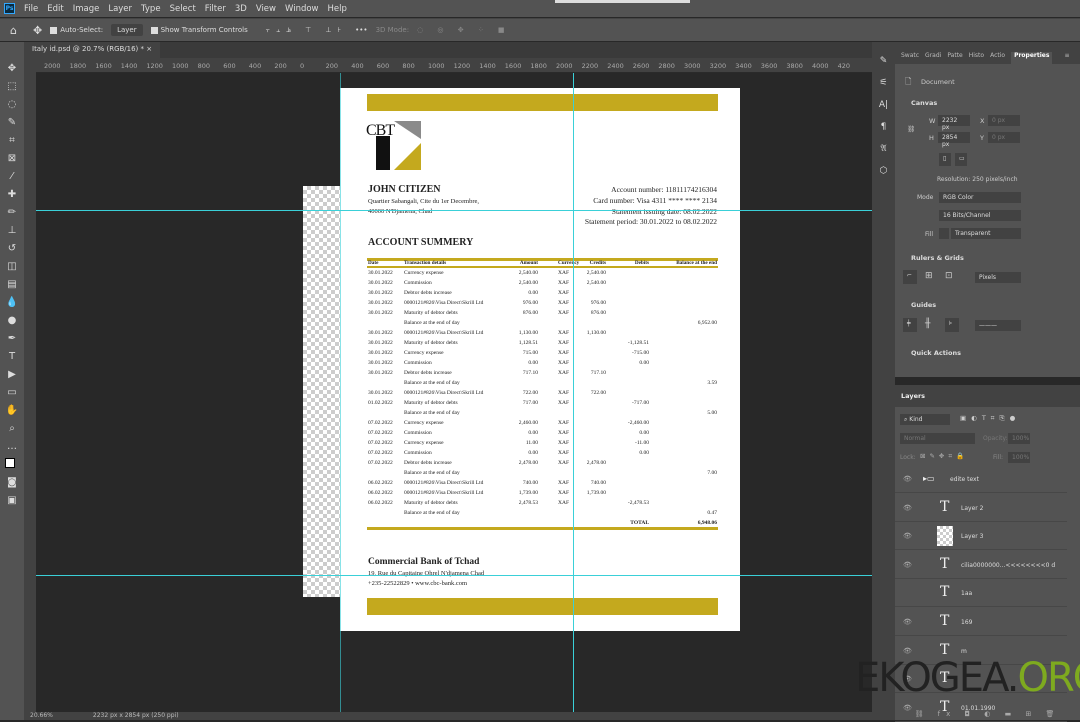 The width and height of the screenshot is (1080, 722). What do you see at coordinates (361, 30) in the screenshot?
I see `more-icon: •••` at bounding box center [361, 30].